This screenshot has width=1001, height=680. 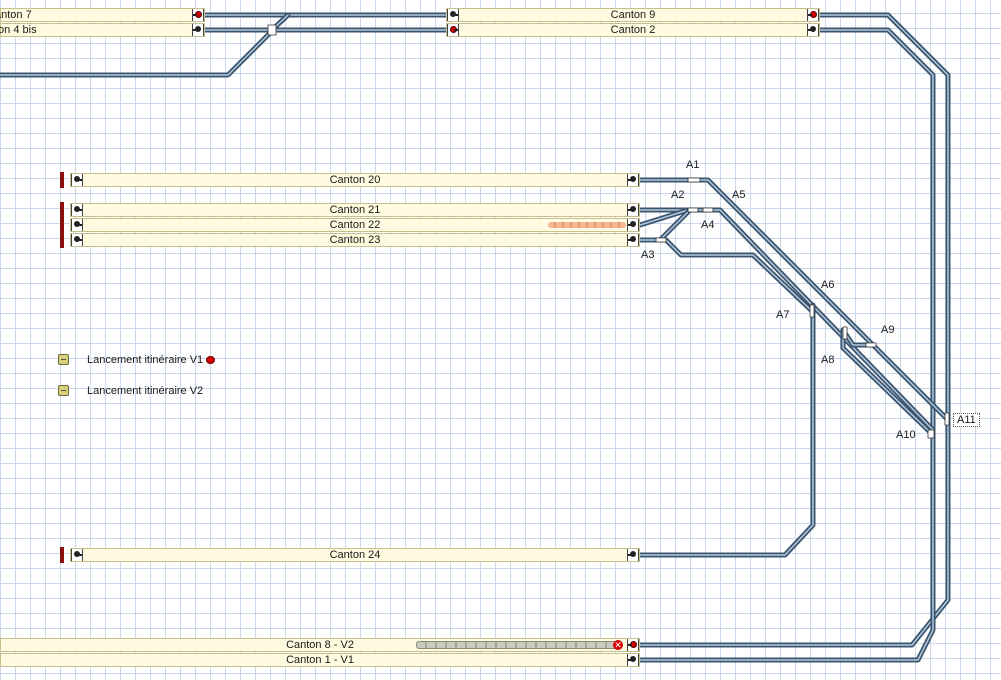 I want to click on canton-label: ton 4 bis, so click(x=18, y=30).